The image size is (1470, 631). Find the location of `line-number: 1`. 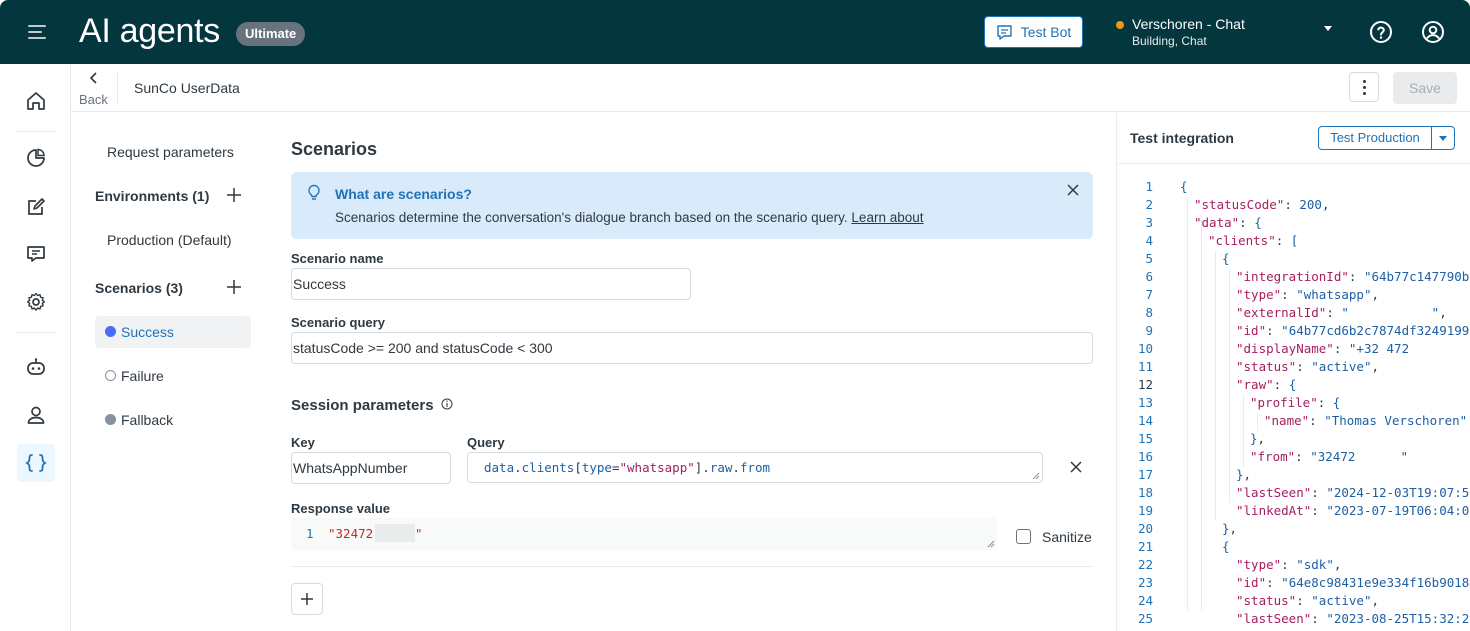

line-number: 1 is located at coordinates (1149, 186).